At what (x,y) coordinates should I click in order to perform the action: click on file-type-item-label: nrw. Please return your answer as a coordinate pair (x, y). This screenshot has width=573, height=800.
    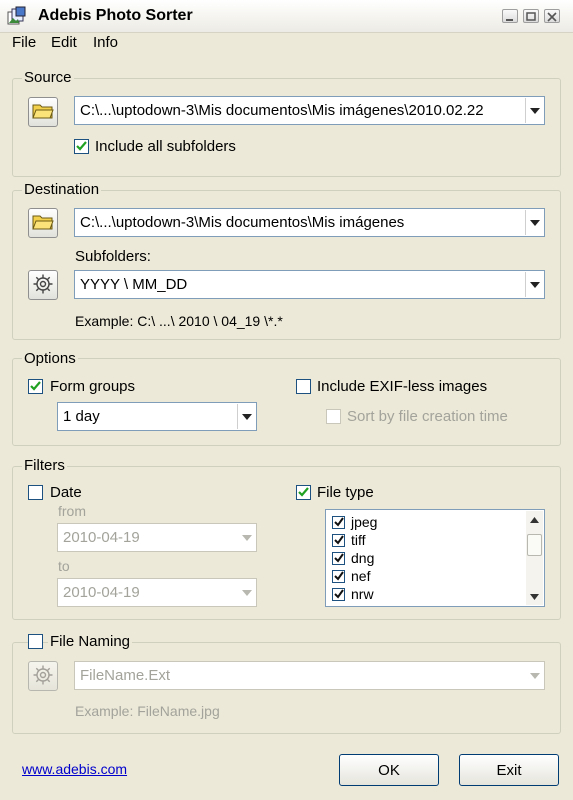
    Looking at the image, I should click on (362, 594).